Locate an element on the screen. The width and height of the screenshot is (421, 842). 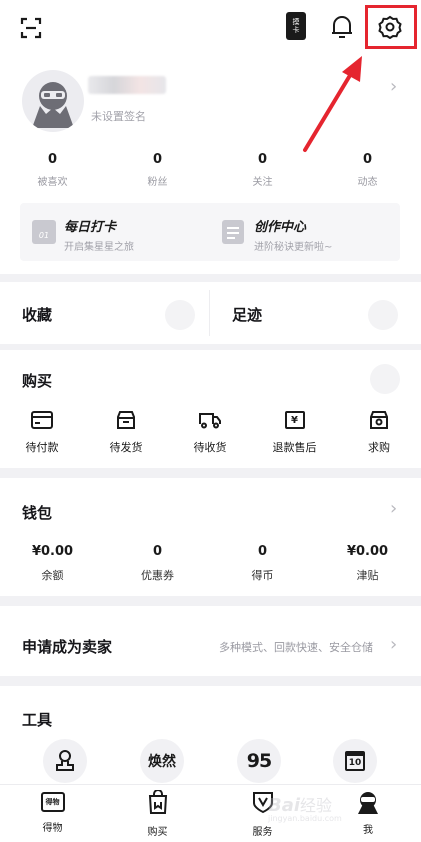
avatar is located at coordinates (53, 101).